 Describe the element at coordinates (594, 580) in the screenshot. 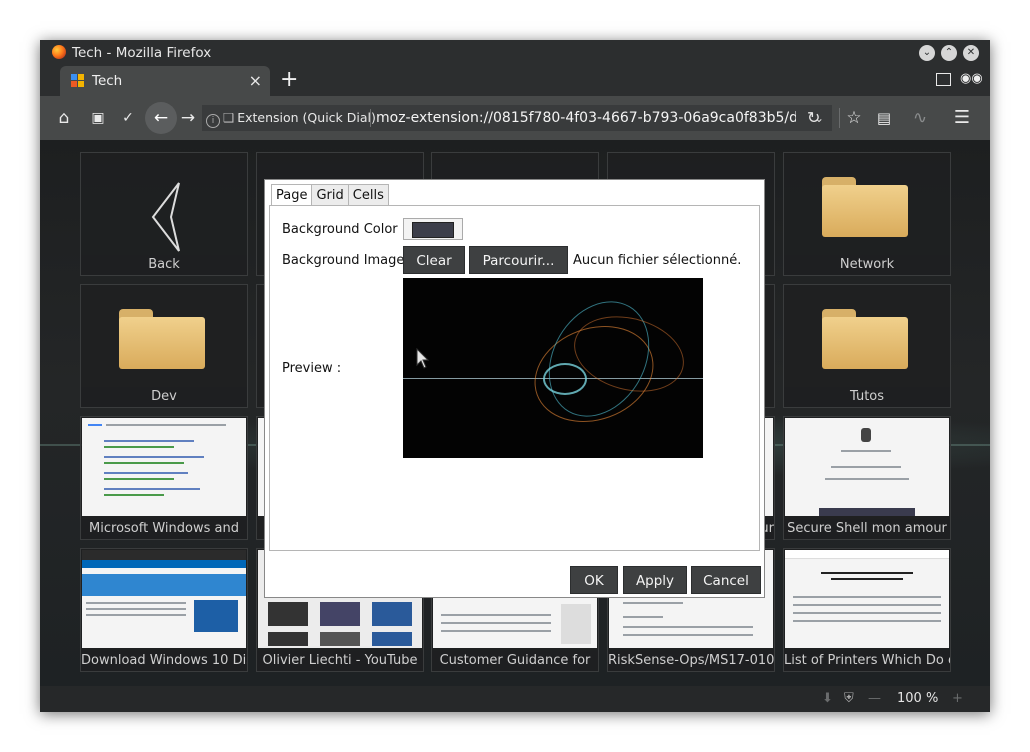

I see `ok-button: OK` at that location.